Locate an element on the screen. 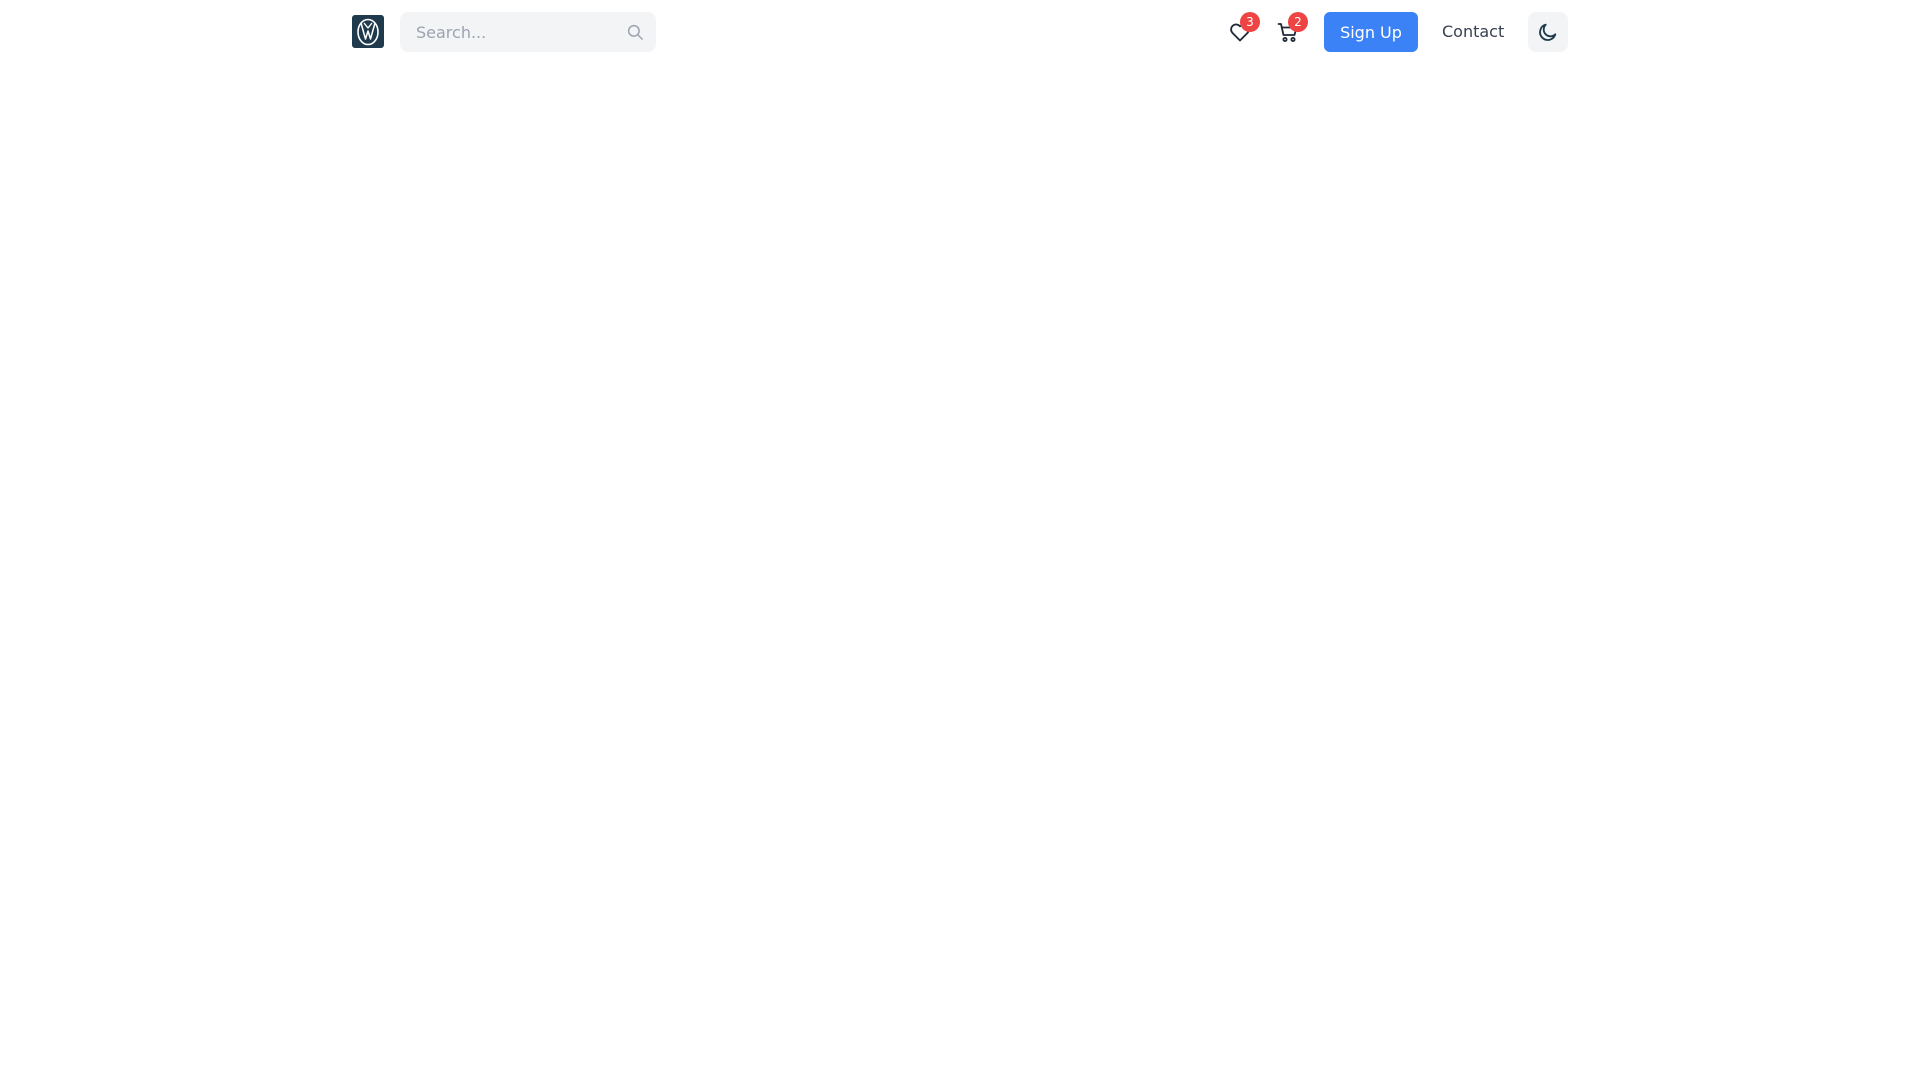  vw-logo-icon is located at coordinates (368, 31).